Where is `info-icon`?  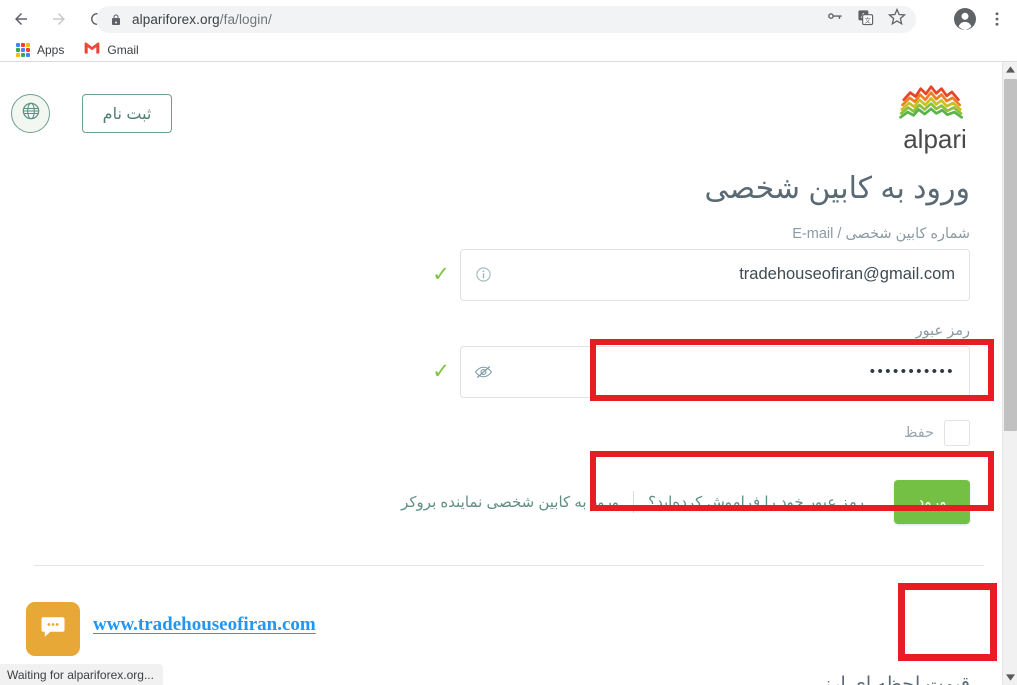 info-icon is located at coordinates (483, 274).